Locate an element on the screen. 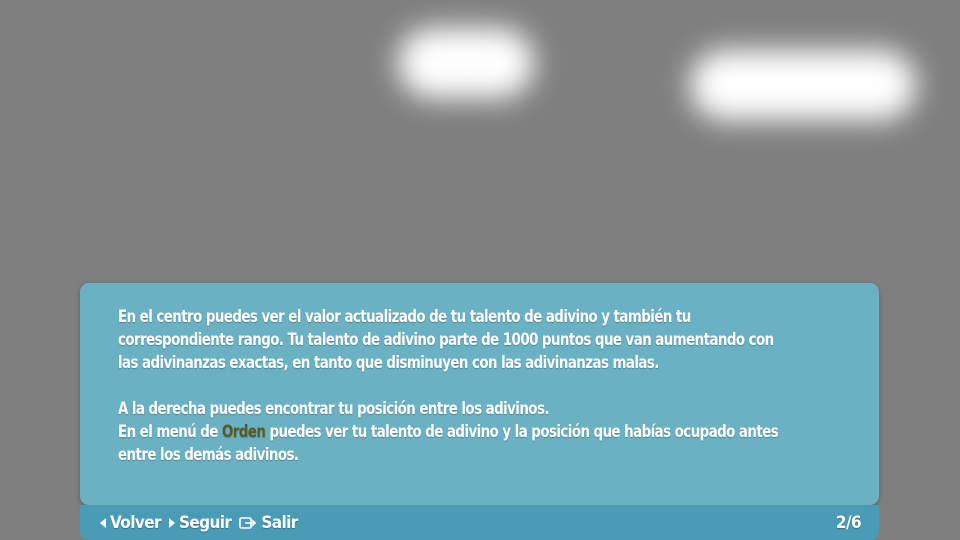  back-label: Volver is located at coordinates (136, 523).